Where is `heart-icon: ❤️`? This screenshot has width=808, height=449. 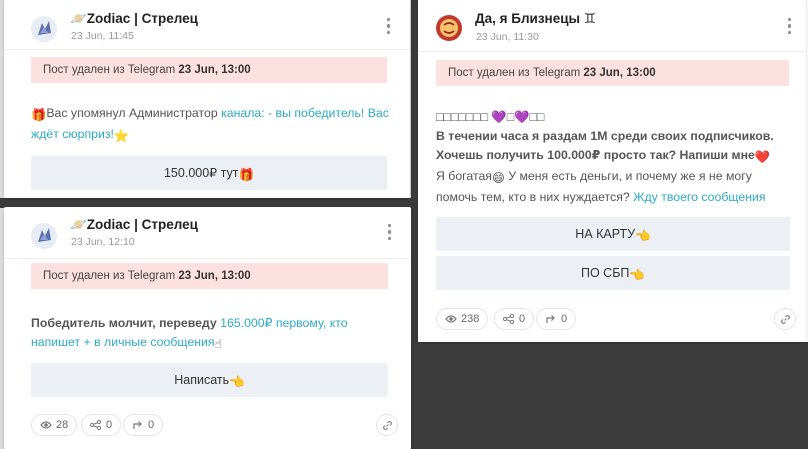
heart-icon: ❤️ is located at coordinates (762, 157).